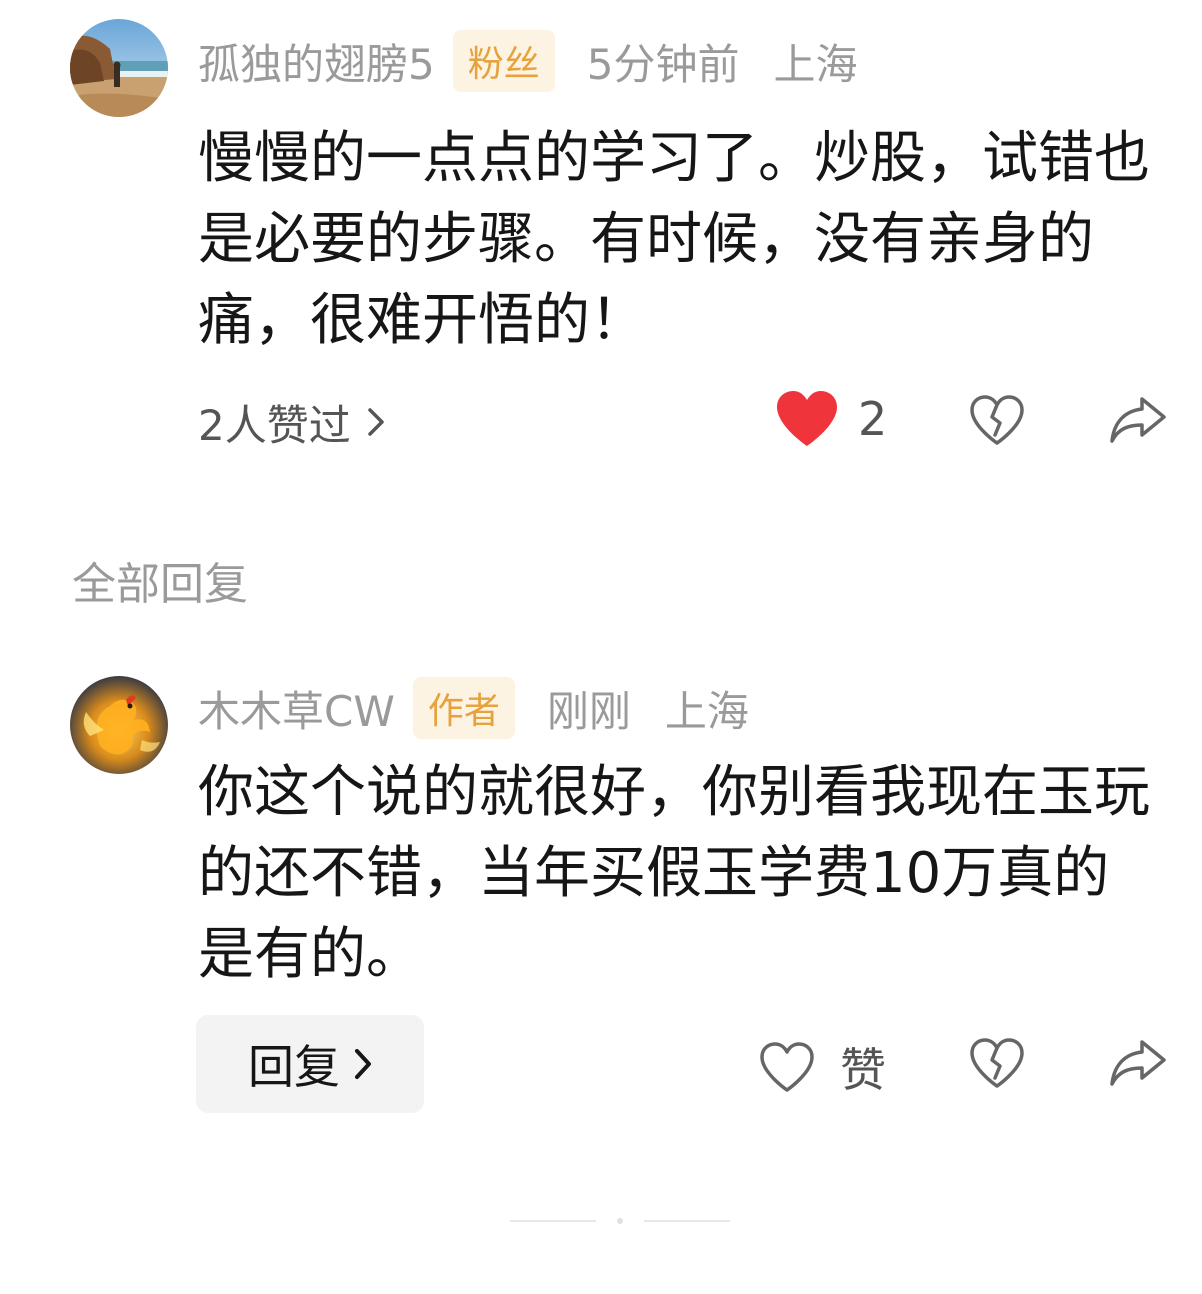 This screenshot has width=1202, height=1294. I want to click on author-badge: 作者, so click(463, 708).